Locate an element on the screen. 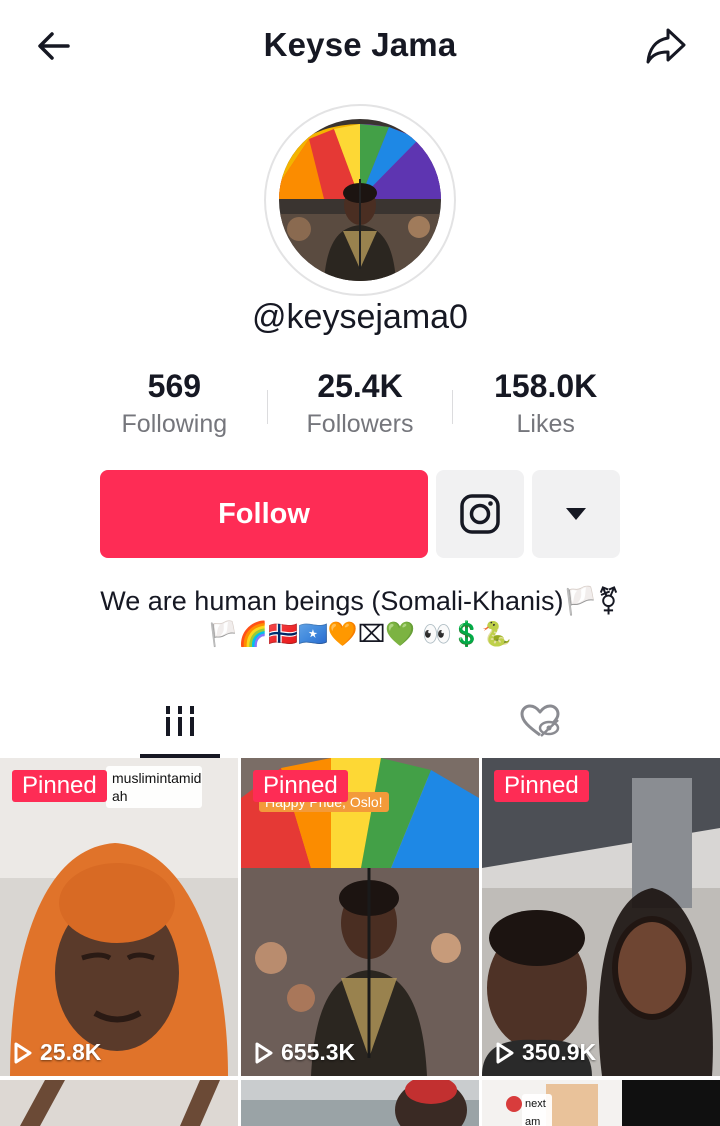 This screenshot has height=1126, width=720. username: @keysejama0 is located at coordinates (360, 317).